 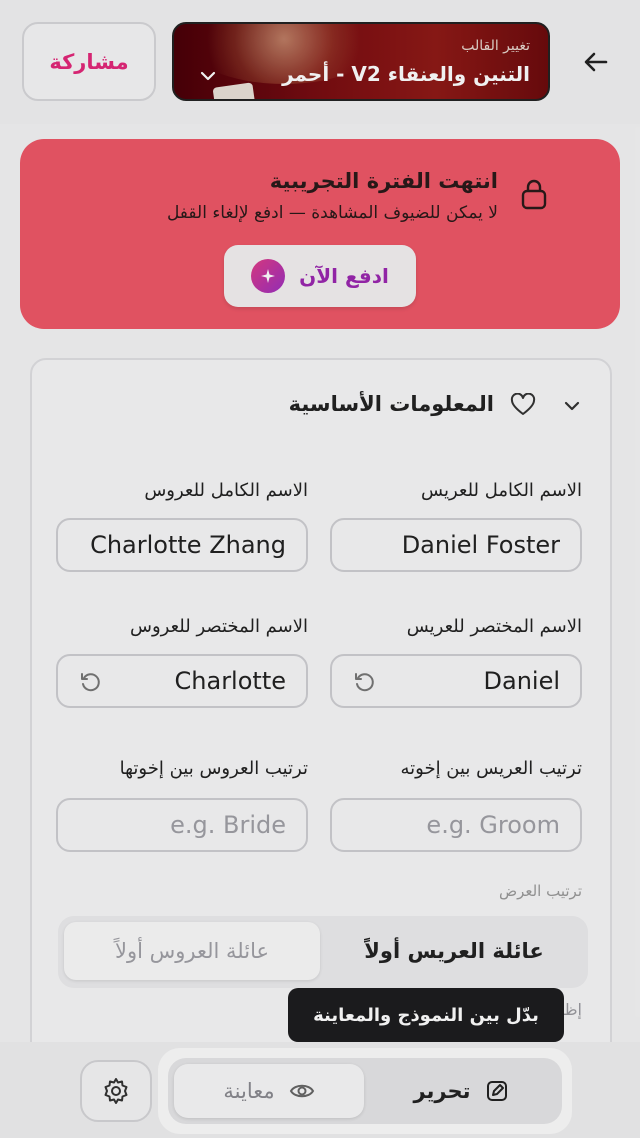 I want to click on edit-tab: تحرير, so click(x=461, y=1091).